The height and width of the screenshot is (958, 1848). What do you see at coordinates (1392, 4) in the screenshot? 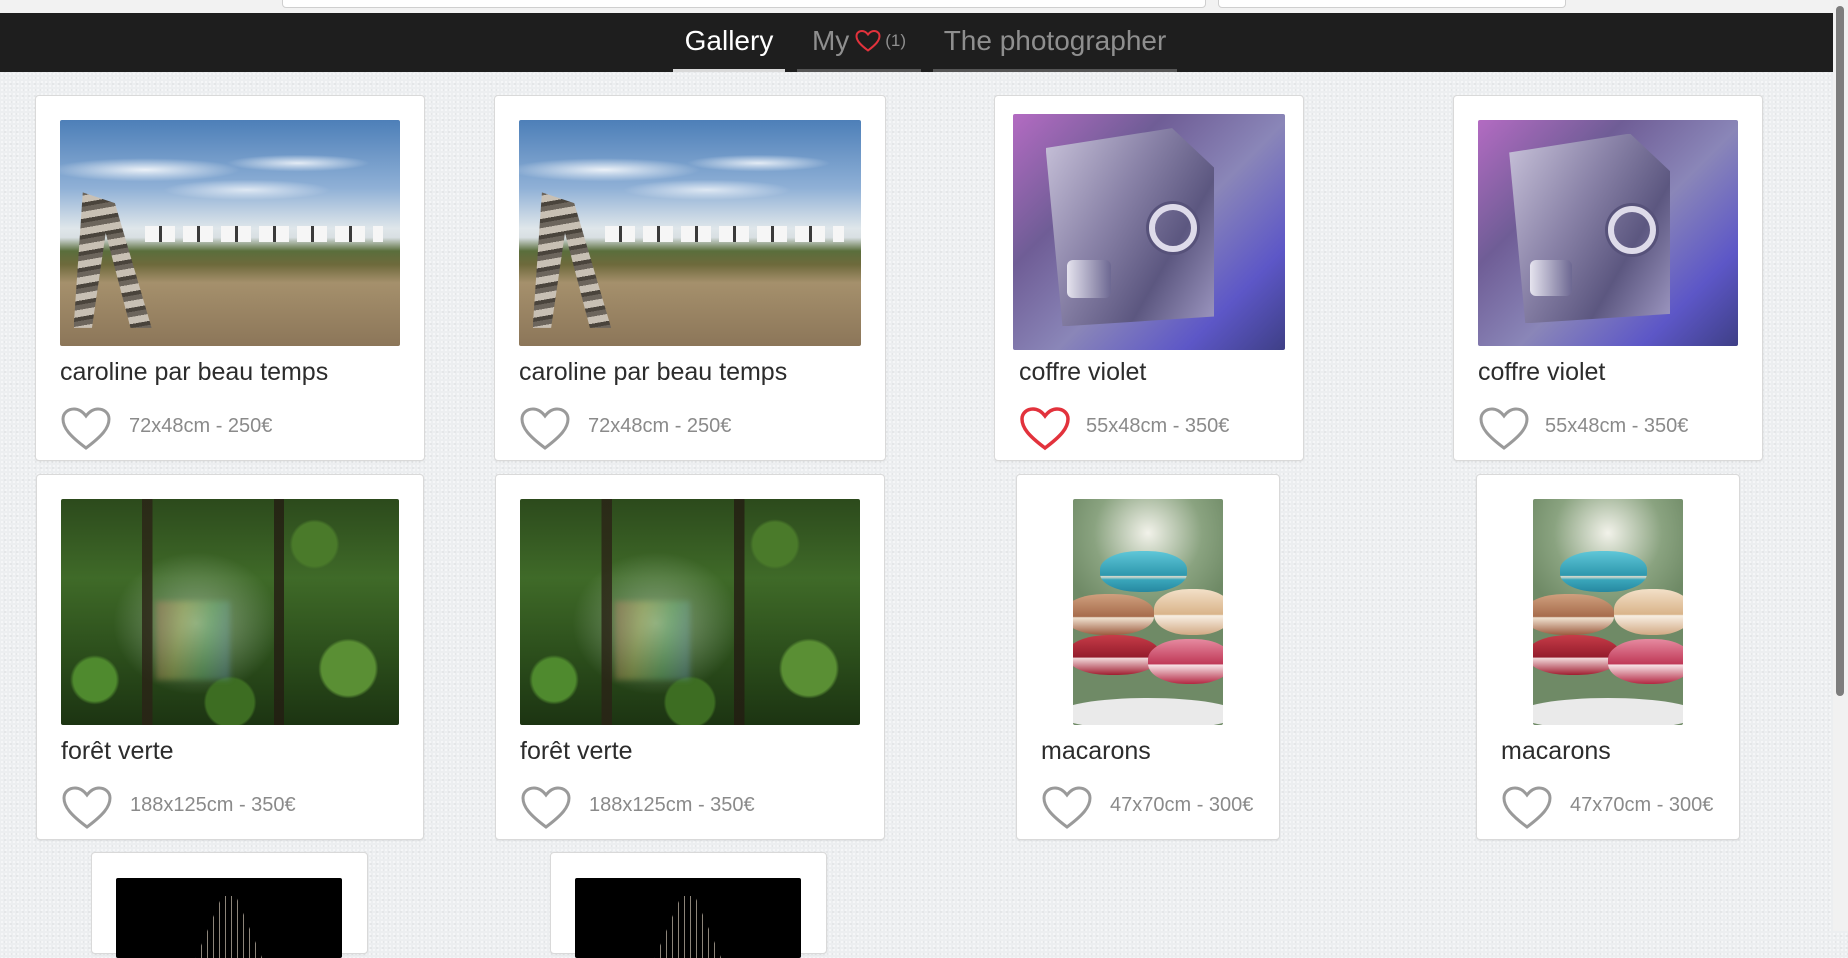
I see `filter-select` at bounding box center [1392, 4].